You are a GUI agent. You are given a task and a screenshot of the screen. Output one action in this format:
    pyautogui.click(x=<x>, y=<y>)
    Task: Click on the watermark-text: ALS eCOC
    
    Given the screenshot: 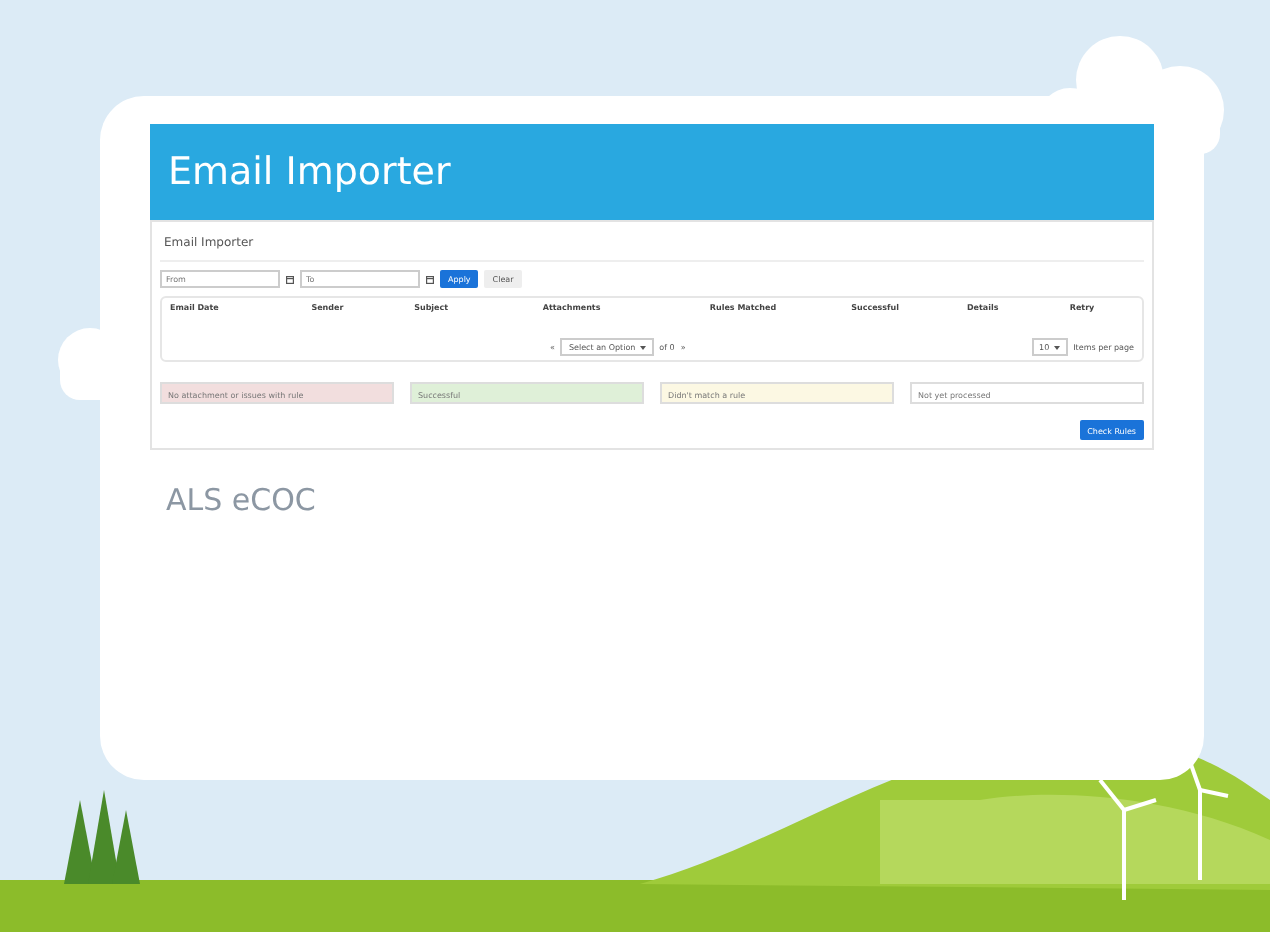 What is the action you would take?
    pyautogui.click(x=242, y=500)
    